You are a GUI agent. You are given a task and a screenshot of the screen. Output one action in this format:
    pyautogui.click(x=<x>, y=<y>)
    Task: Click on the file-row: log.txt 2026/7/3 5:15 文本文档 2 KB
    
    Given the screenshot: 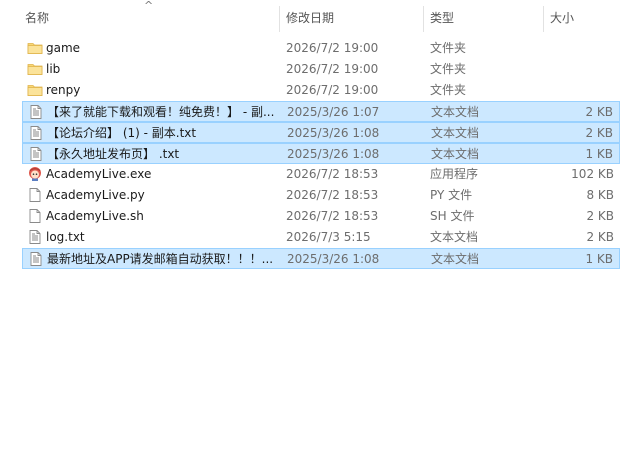 What is the action you would take?
    pyautogui.click(x=321, y=237)
    